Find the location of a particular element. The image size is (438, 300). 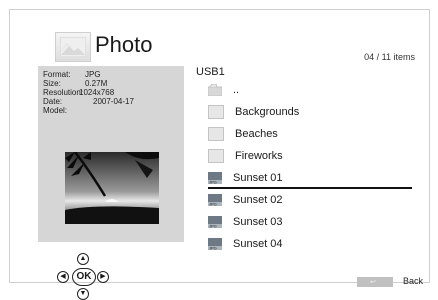

list-item-sunset-04: JPG Sunset 04 is located at coordinates (310, 244).